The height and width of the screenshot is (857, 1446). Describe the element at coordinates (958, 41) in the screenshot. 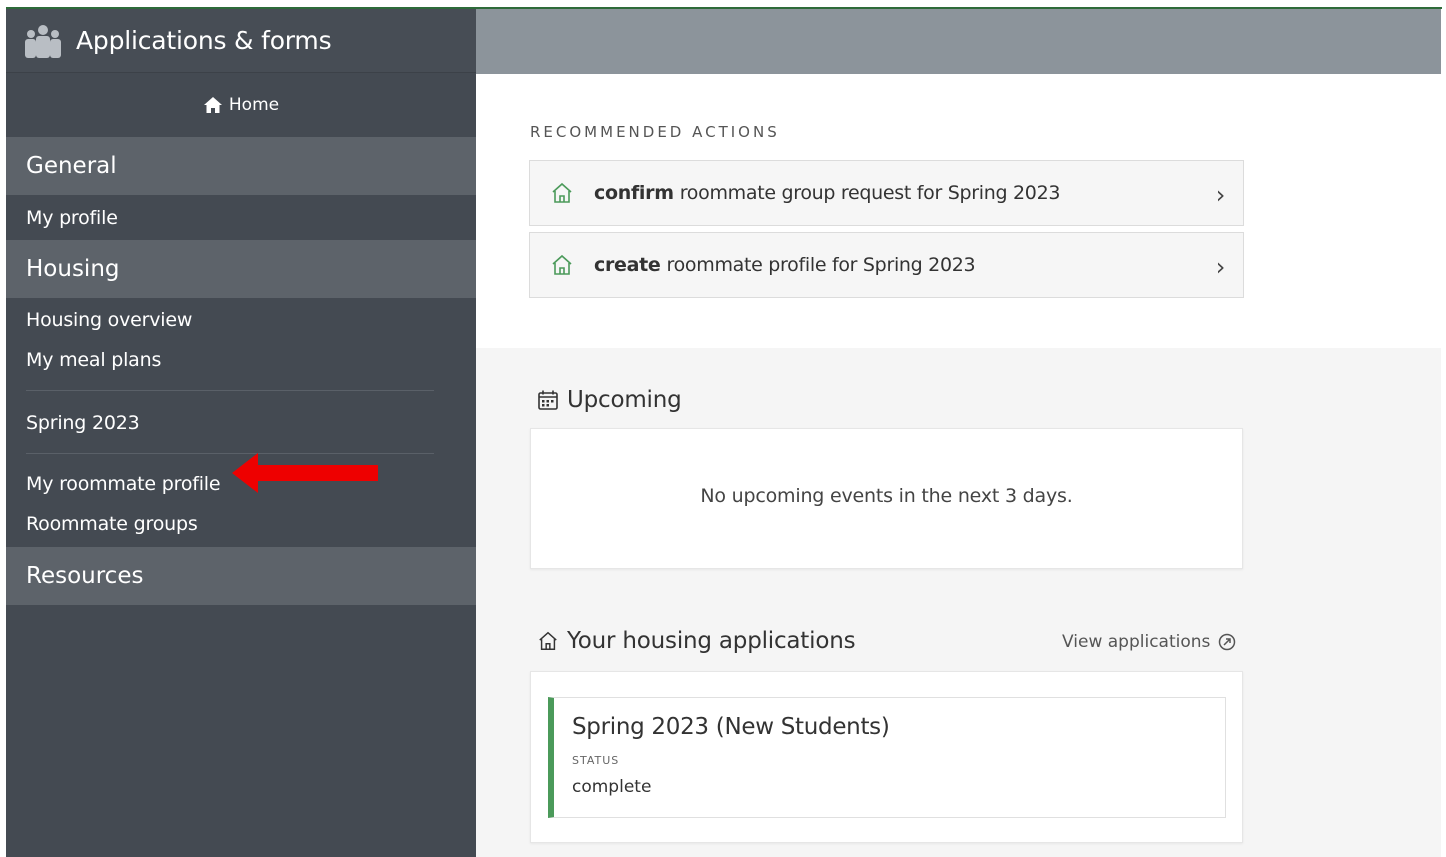

I see `main-top-band` at that location.